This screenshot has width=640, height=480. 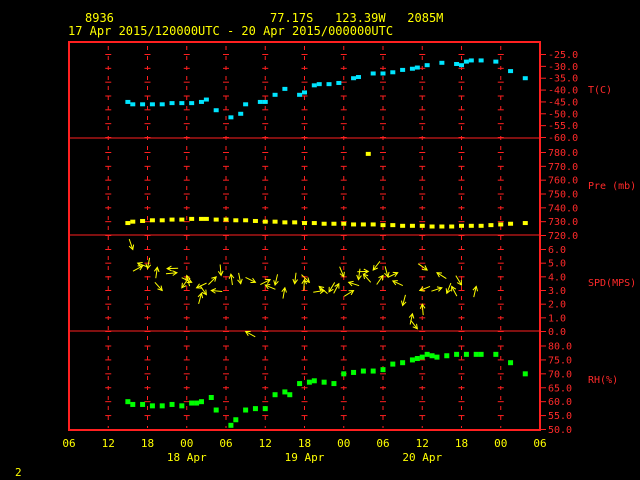 I want to click on x-tick-label: 00, so click(x=343, y=443).